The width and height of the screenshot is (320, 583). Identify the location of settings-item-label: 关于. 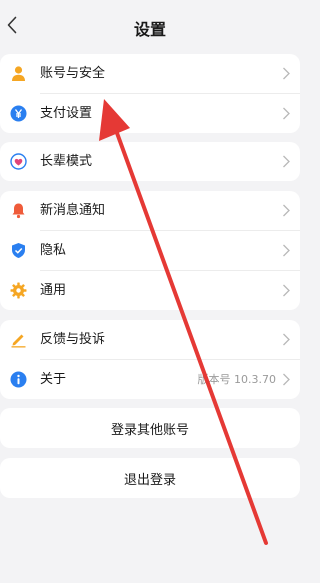
(53, 379).